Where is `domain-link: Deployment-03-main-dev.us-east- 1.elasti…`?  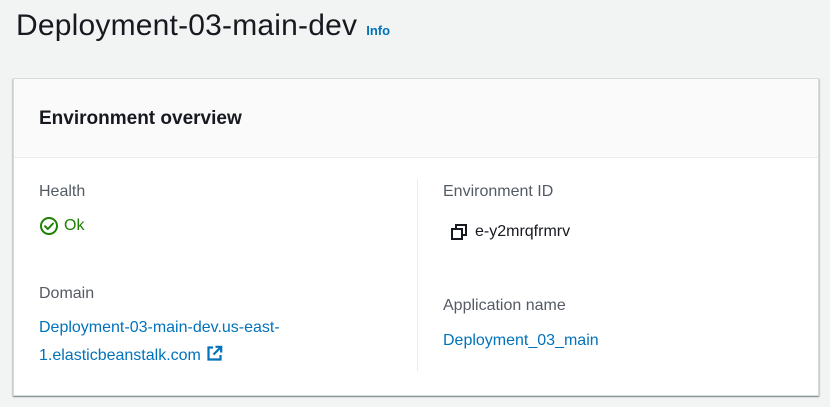
domain-link: Deployment-03-main-dev.us-east- 1.elasti… is located at coordinates (159, 341).